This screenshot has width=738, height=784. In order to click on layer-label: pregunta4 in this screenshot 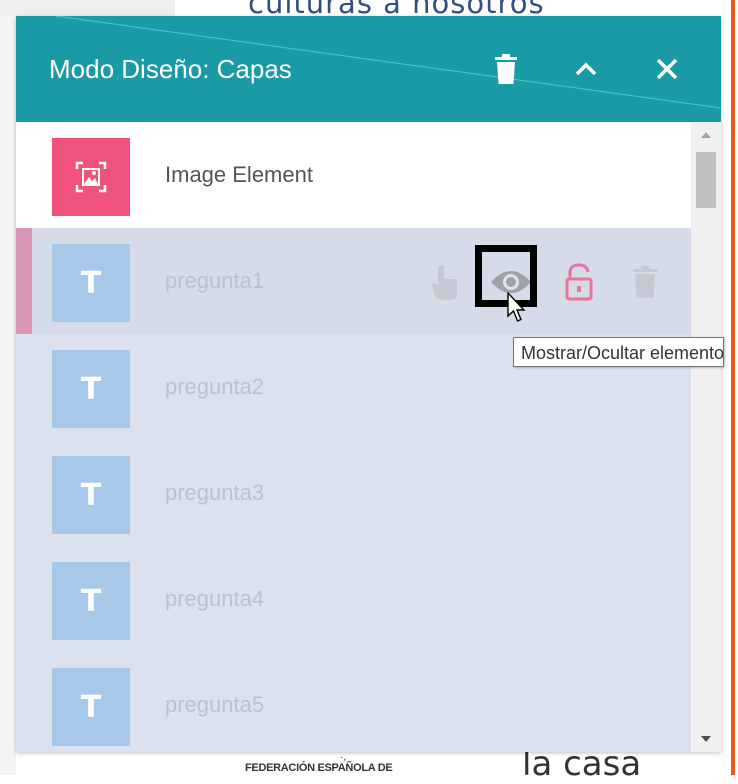, I will do `click(215, 598)`.